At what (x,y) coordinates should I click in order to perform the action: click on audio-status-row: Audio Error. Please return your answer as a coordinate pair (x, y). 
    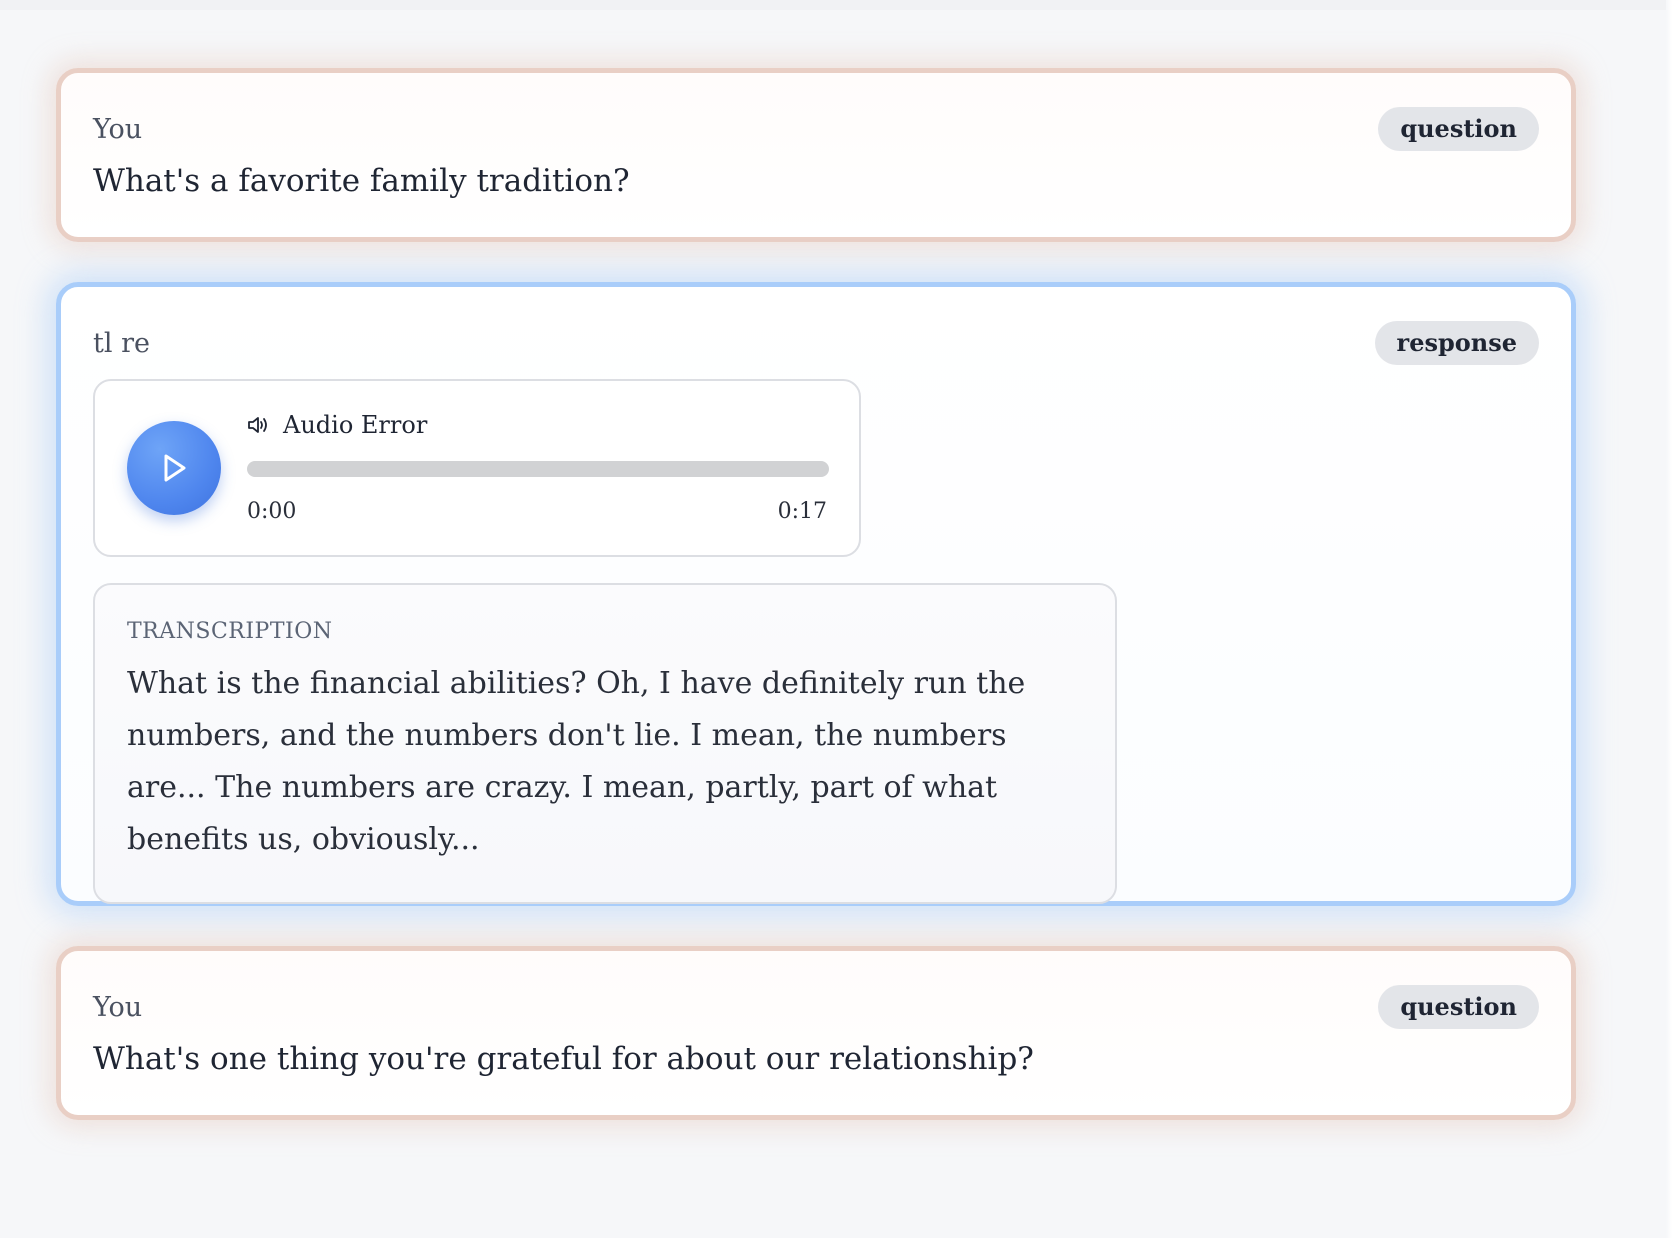
    Looking at the image, I should click on (337, 425).